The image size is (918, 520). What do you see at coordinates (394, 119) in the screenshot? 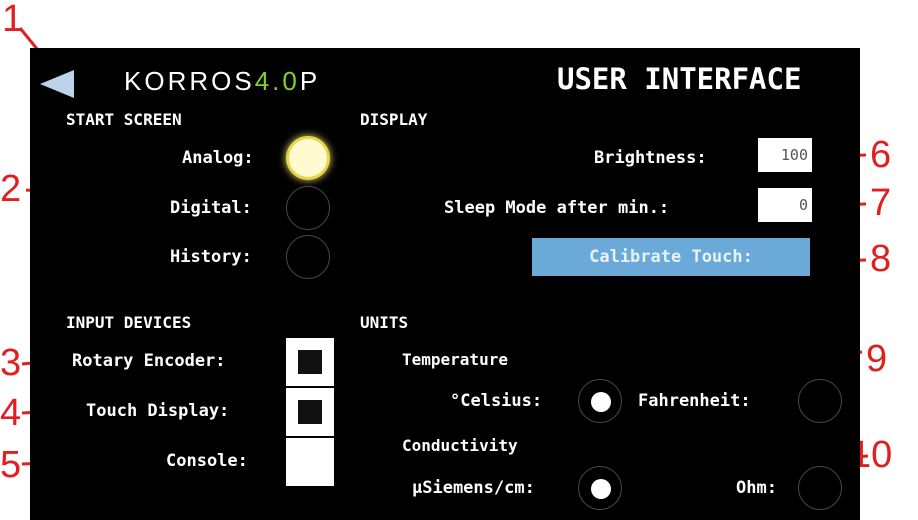
I see `display-heading: DISPLAY` at bounding box center [394, 119].